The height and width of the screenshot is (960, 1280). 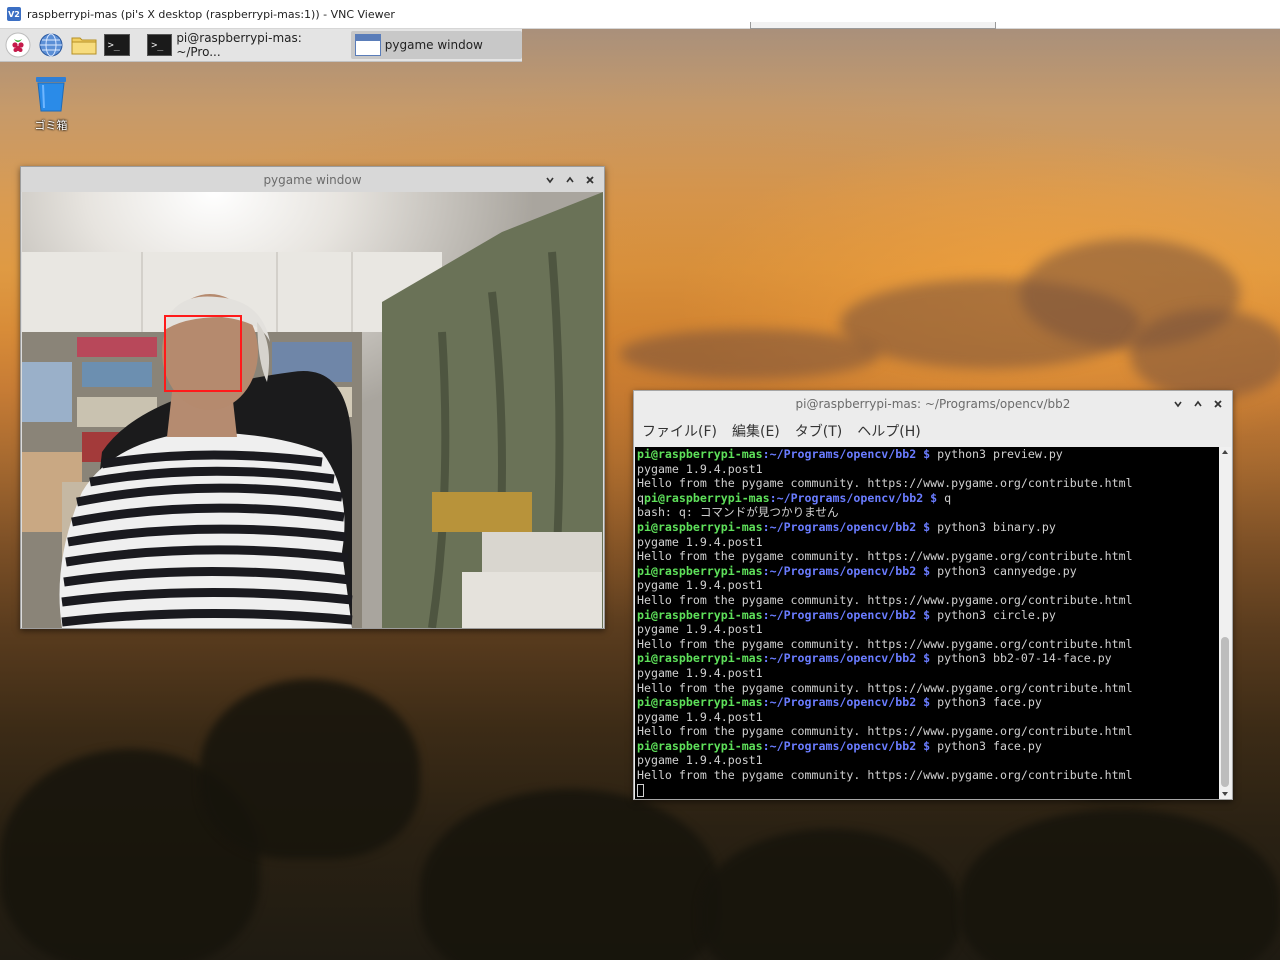 I want to click on pygame-window-titlebar: pygame window, so click(x=312, y=179).